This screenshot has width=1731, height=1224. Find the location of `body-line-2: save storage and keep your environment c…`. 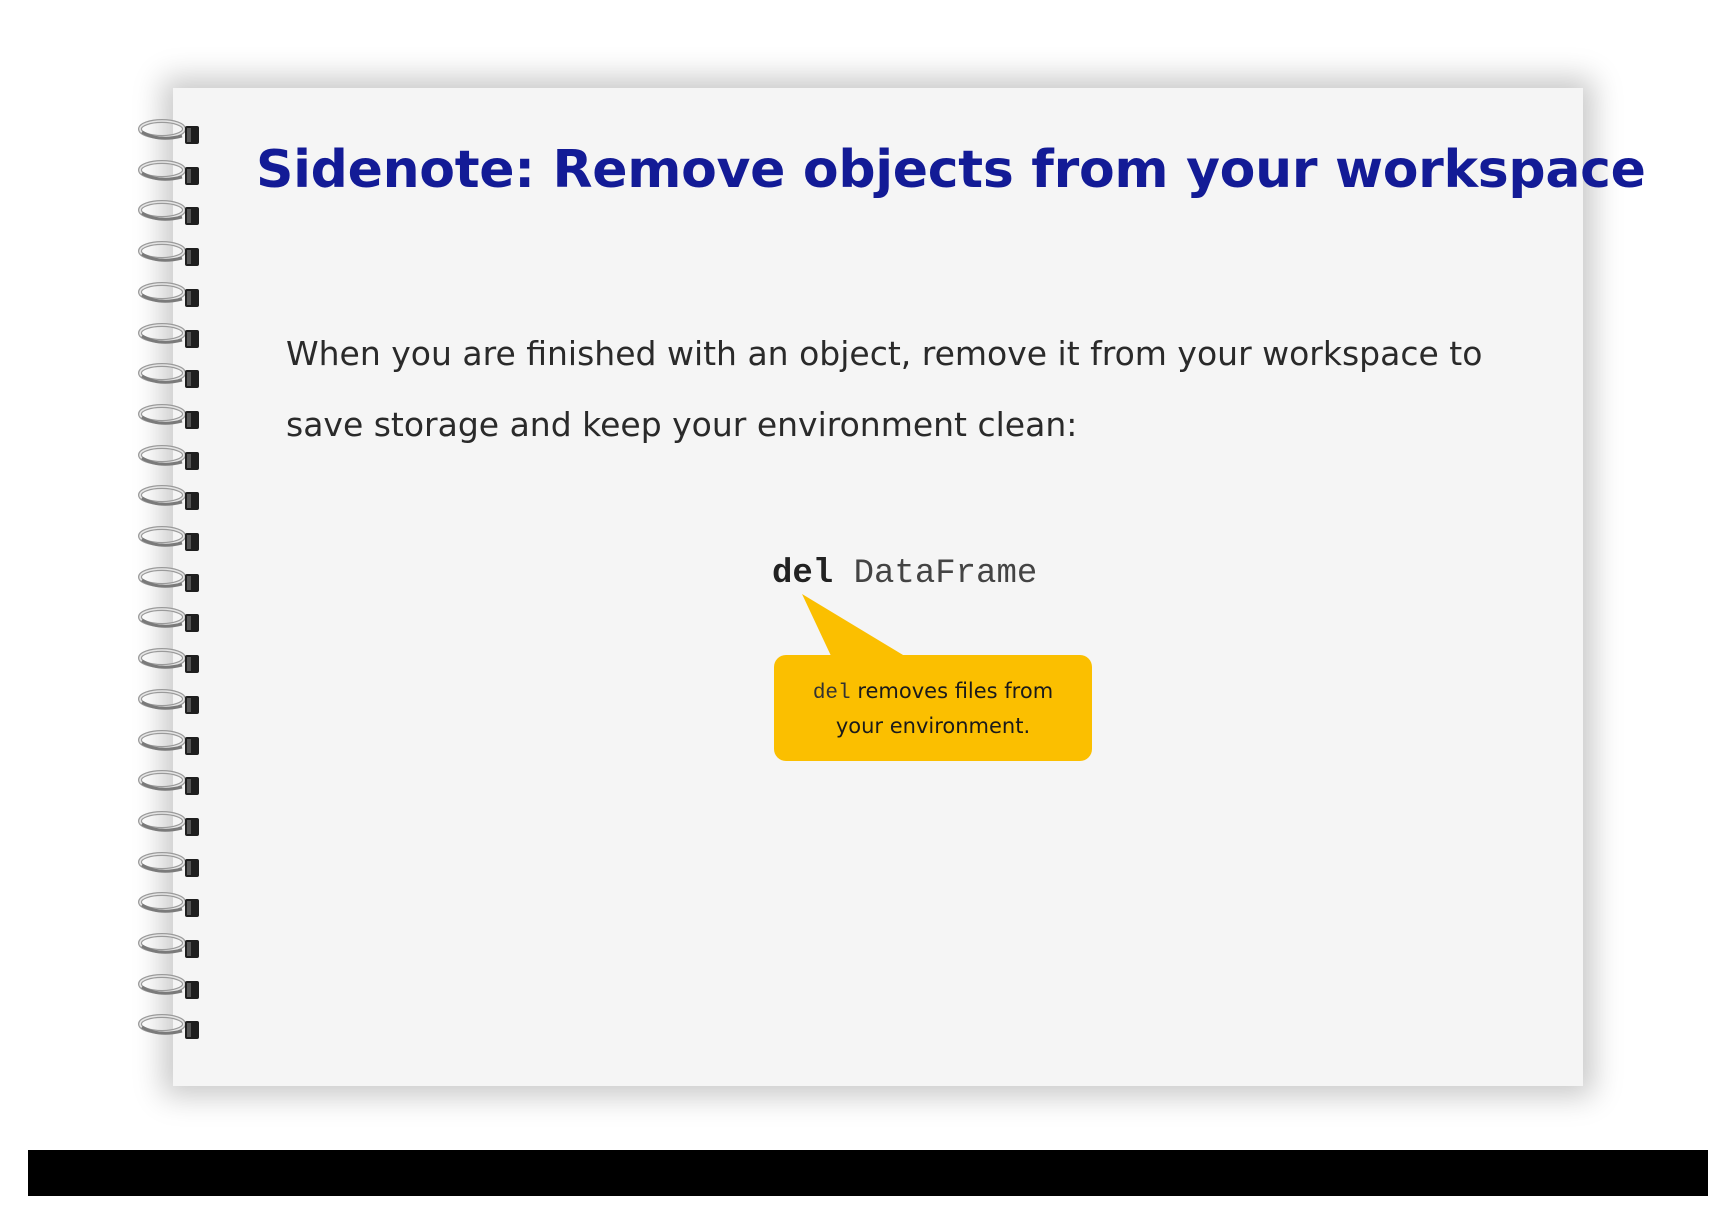

body-line-2: save storage and keep your environment c… is located at coordinates (682, 424).